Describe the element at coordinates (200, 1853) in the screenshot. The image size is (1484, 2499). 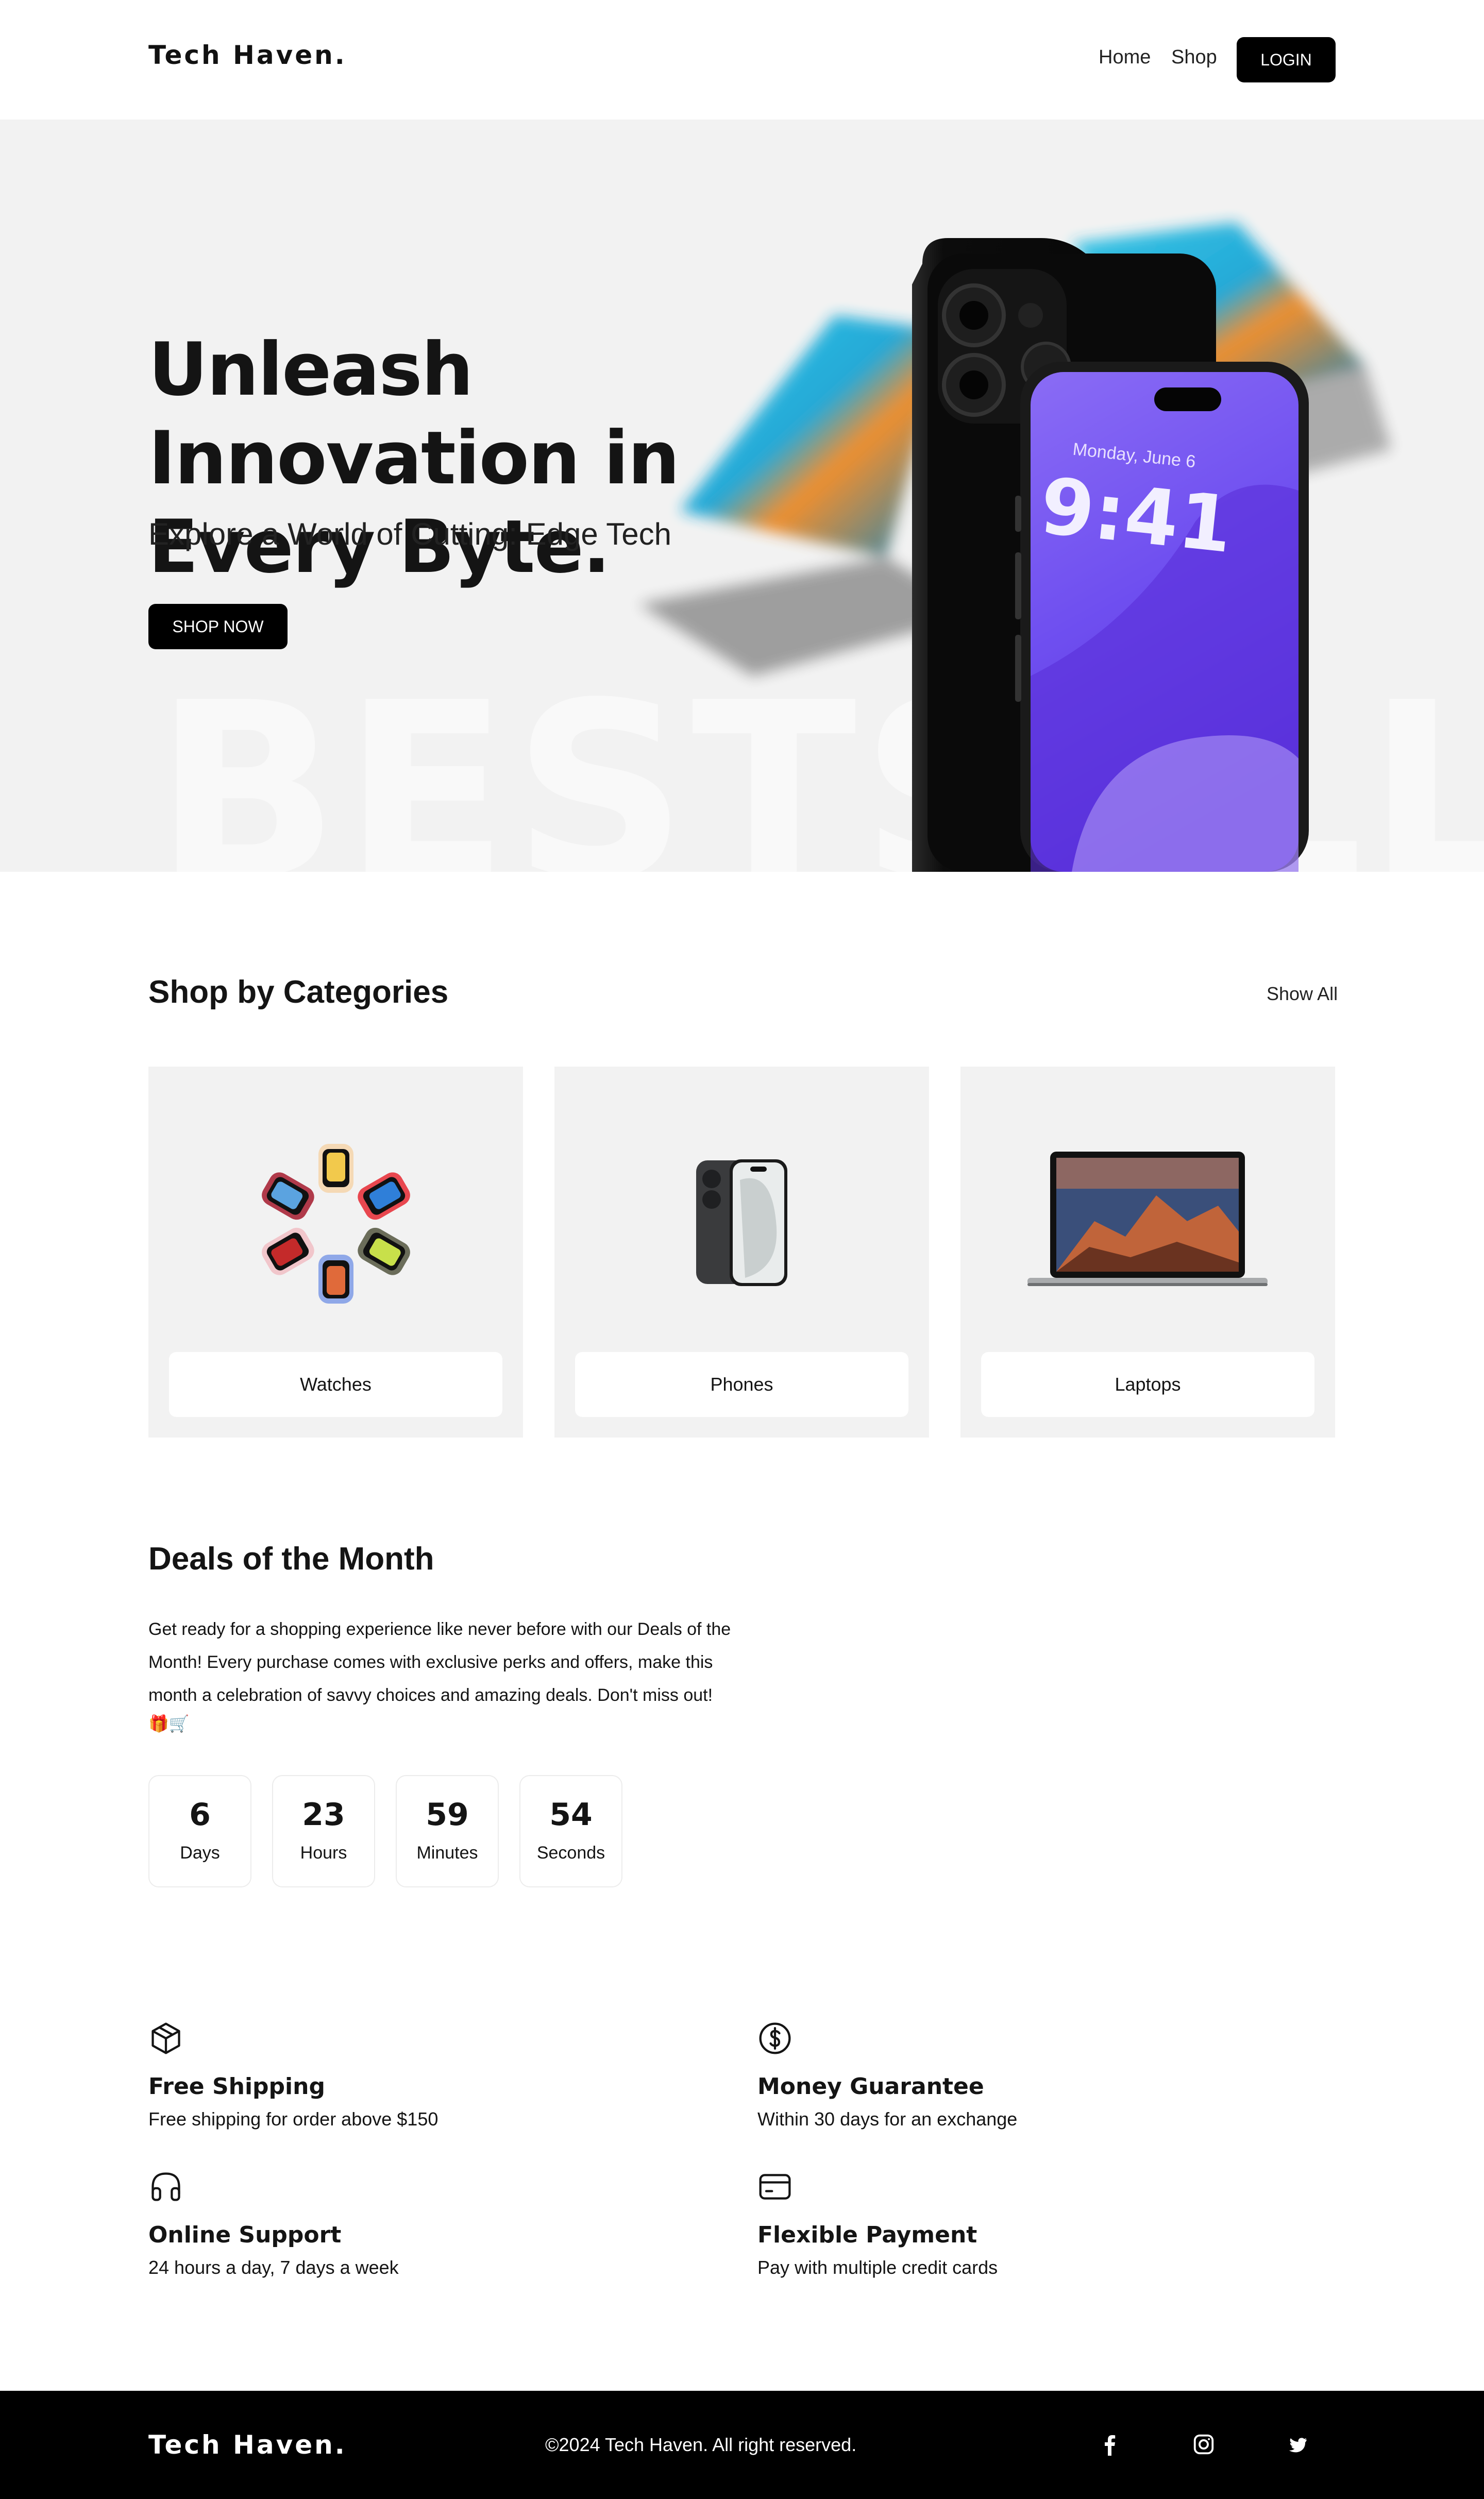
I see `countdown-days-unit: Days` at that location.